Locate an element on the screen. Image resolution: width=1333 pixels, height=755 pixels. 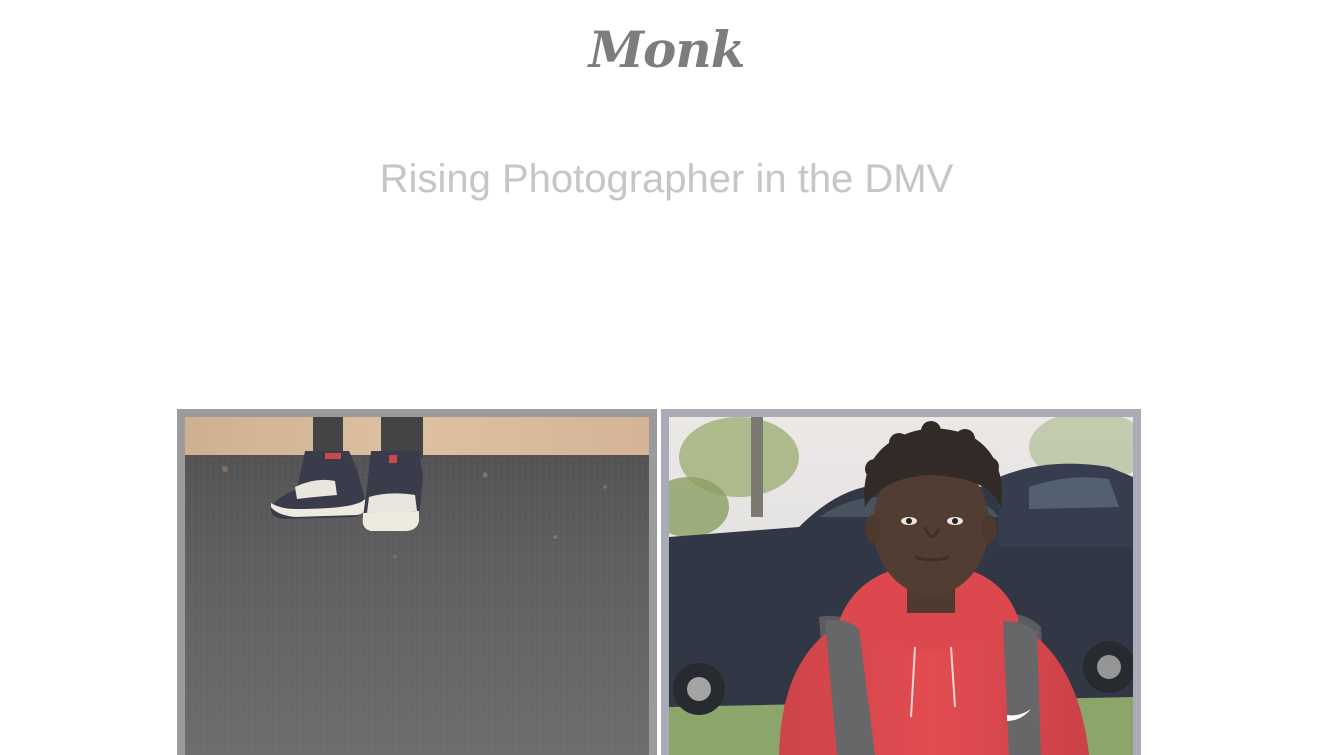
page-tagline: Rising Photographer in the DMV is located at coordinates (666, 179).